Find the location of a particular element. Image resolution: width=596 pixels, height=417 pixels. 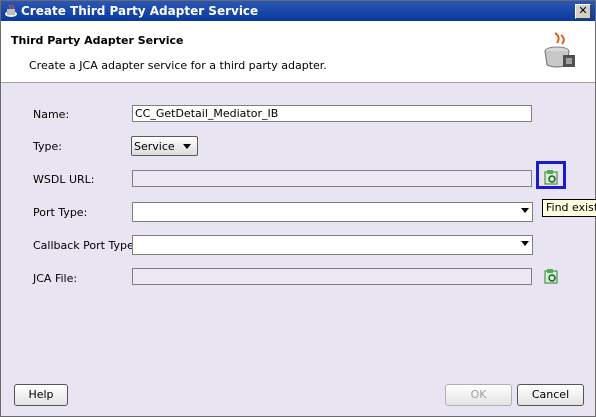

window-title: Create Third Party Adapter Service is located at coordinates (140, 11).